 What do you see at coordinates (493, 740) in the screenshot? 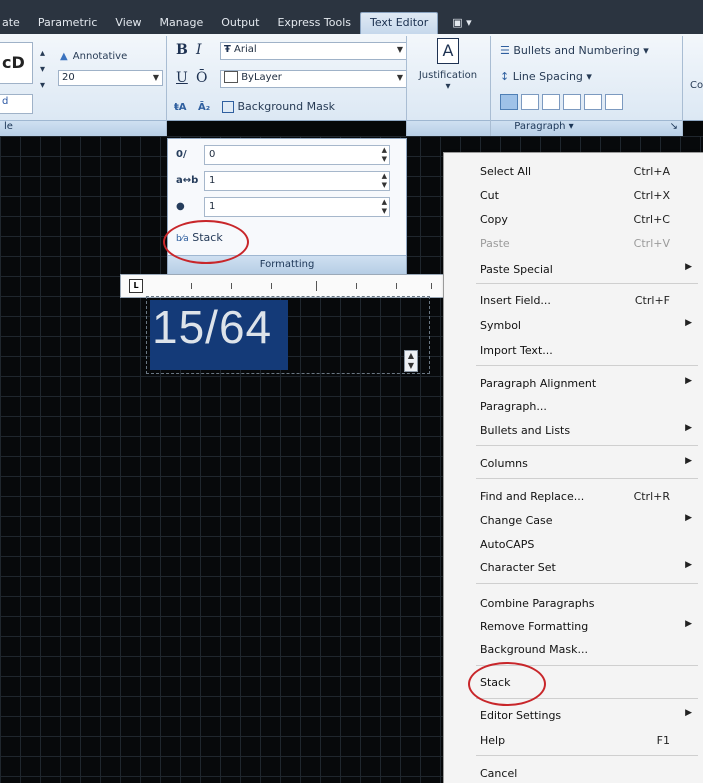
I see `menu-item-label: Help` at bounding box center [493, 740].